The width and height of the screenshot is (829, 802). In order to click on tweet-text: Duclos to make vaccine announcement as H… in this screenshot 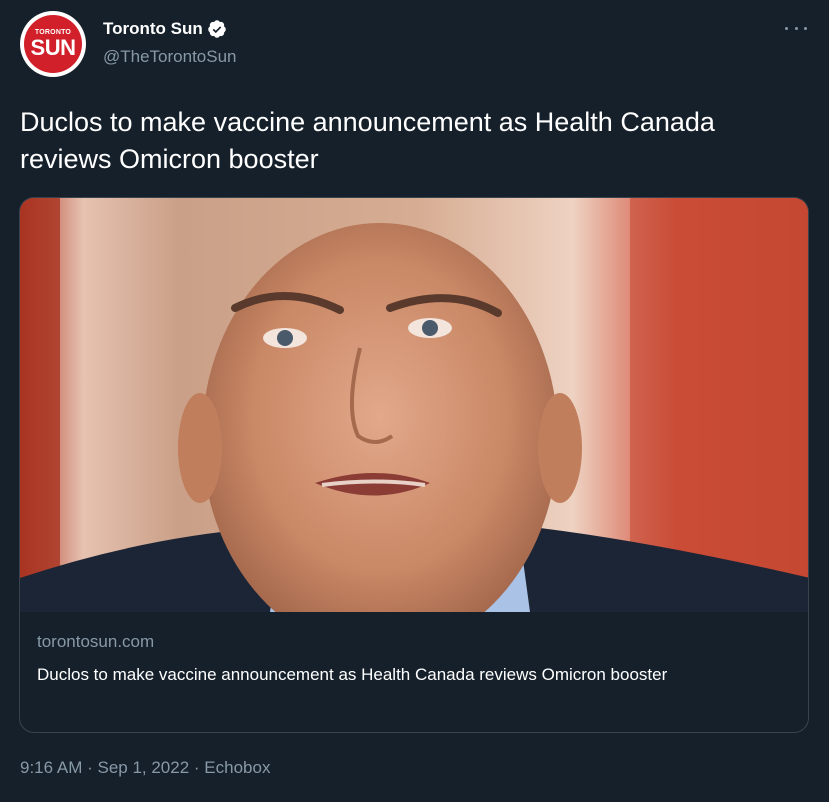, I will do `click(367, 140)`.